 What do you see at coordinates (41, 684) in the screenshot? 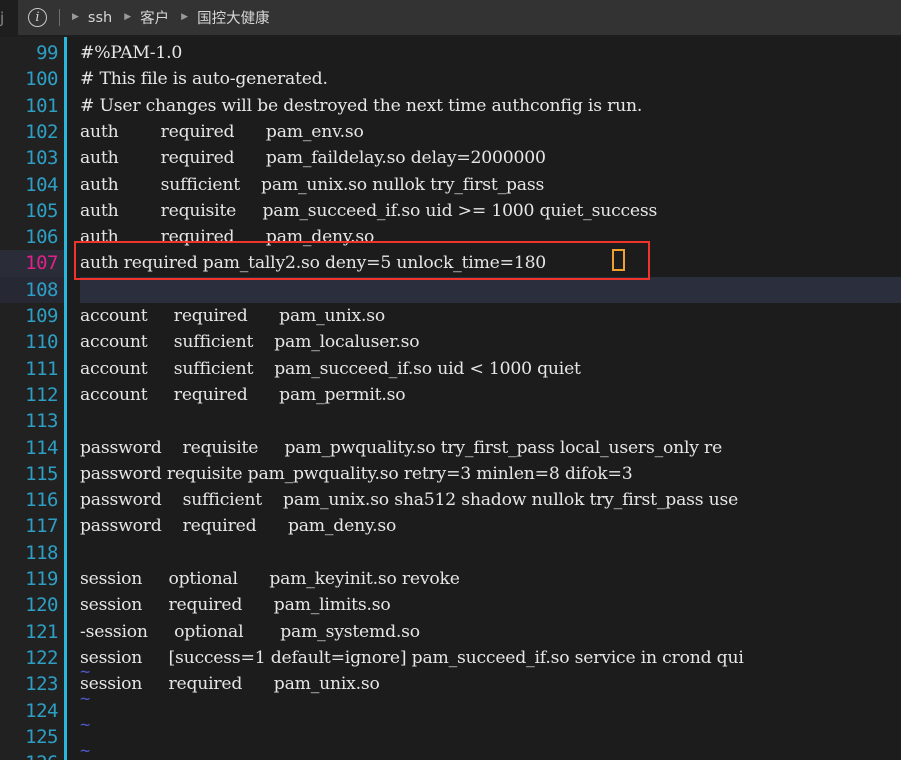
I see `line-number: 123` at bounding box center [41, 684].